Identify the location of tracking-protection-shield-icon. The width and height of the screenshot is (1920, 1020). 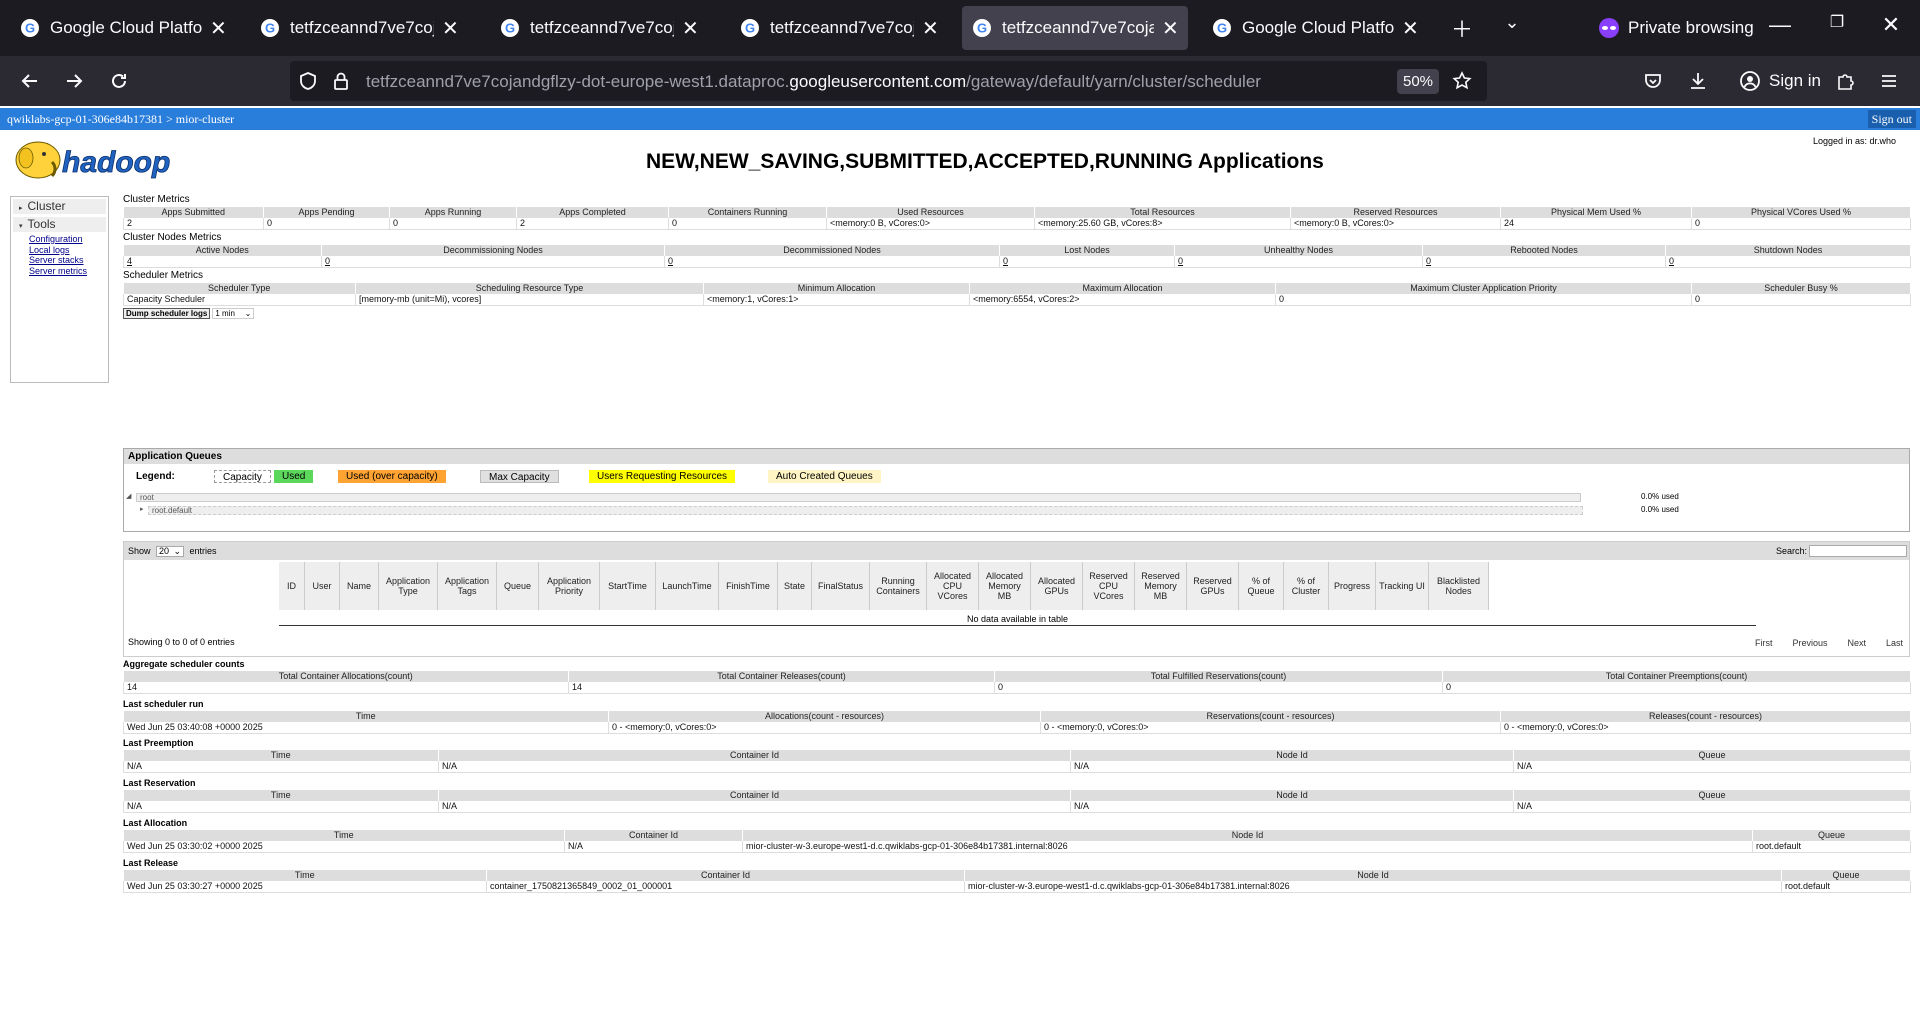
(308, 81).